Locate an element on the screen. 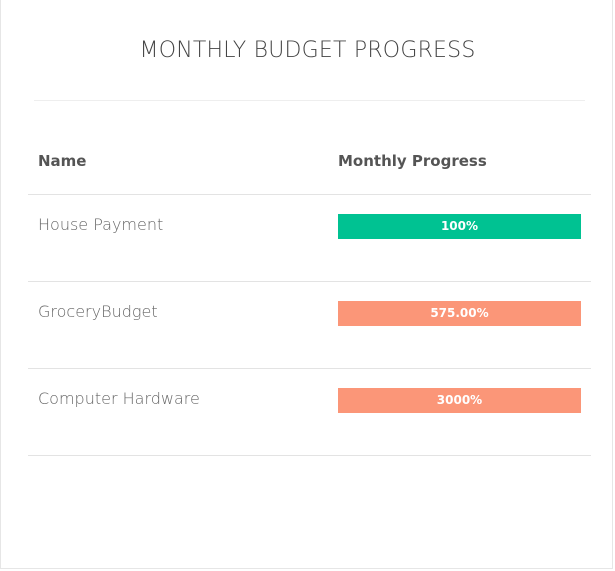 This screenshot has width=615, height=571. progress-bar: 3000% is located at coordinates (459, 400).